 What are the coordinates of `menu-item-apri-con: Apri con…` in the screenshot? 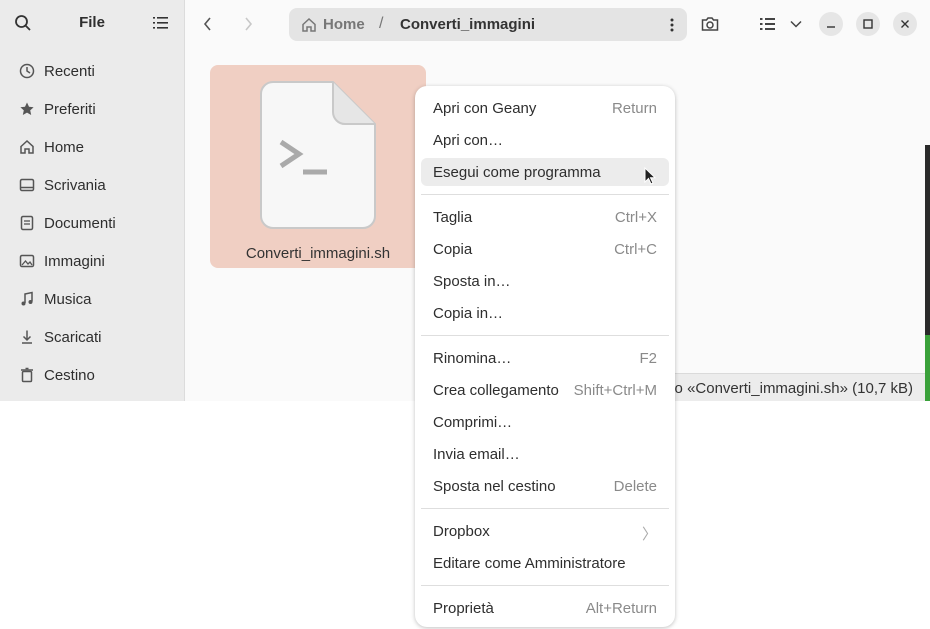 It's located at (545, 140).